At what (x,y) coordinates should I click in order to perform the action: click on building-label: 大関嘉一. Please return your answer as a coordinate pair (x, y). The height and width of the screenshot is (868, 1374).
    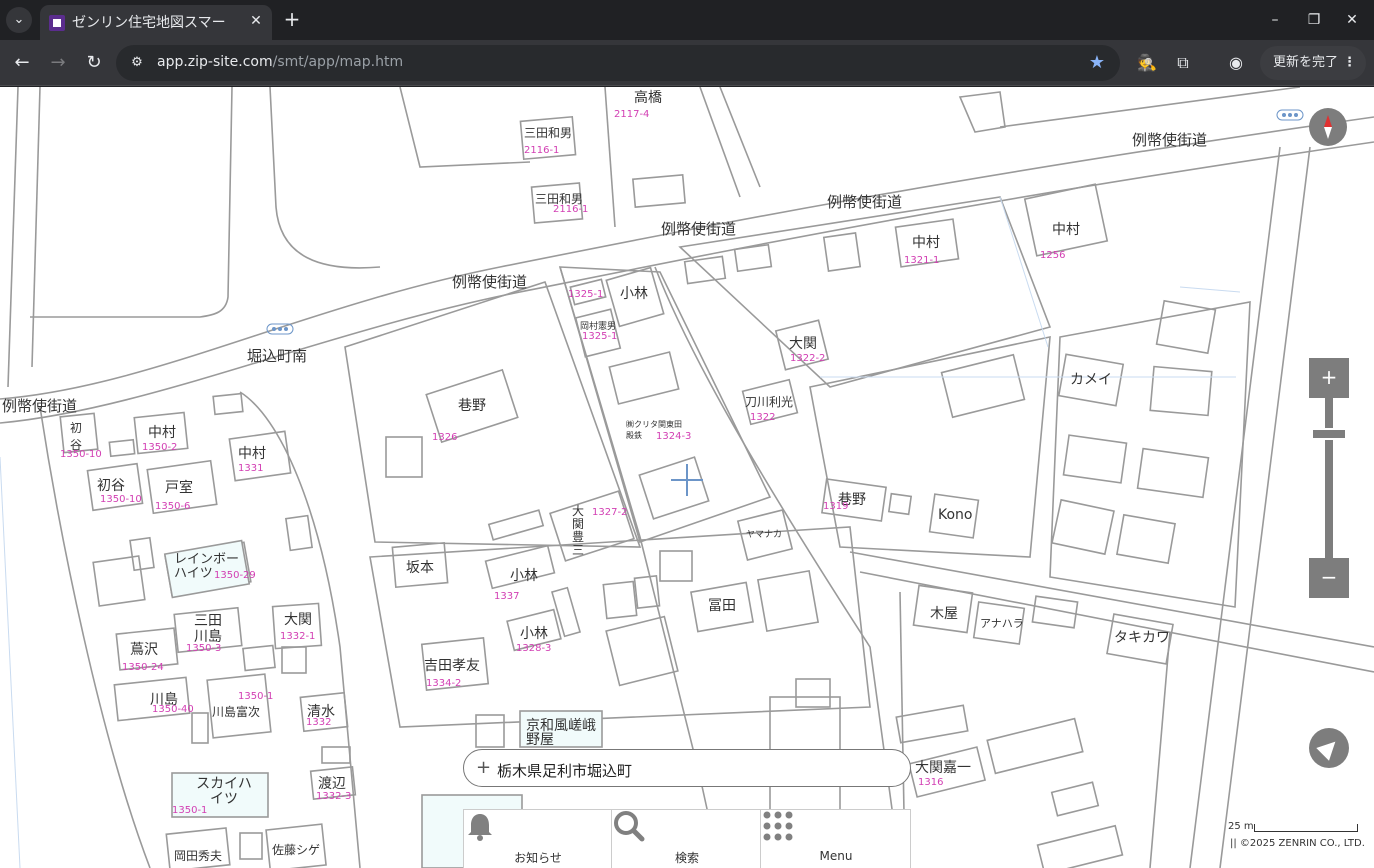
    Looking at the image, I should click on (943, 768).